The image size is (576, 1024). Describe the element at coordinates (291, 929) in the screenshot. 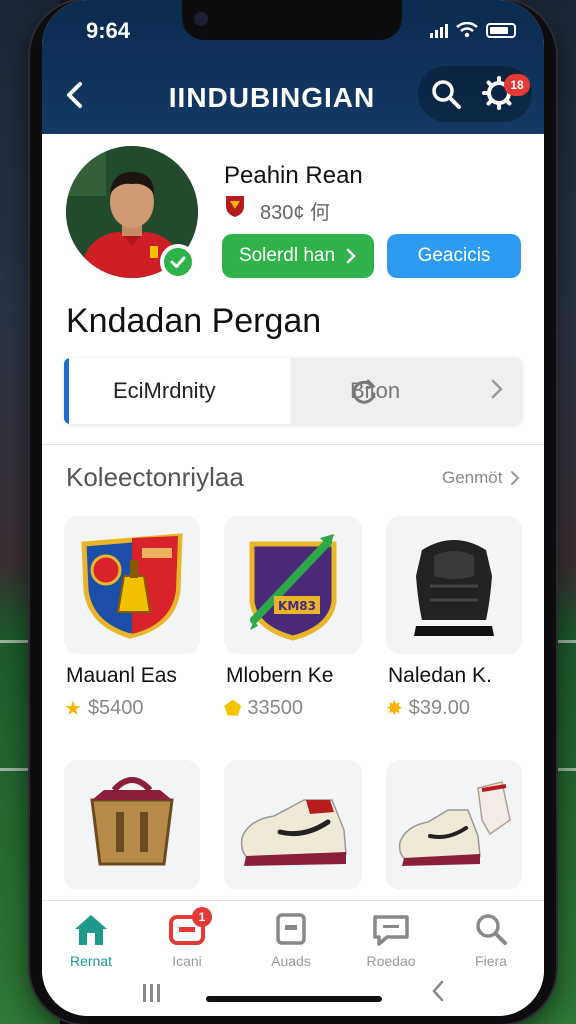

I see `square-icon` at that location.